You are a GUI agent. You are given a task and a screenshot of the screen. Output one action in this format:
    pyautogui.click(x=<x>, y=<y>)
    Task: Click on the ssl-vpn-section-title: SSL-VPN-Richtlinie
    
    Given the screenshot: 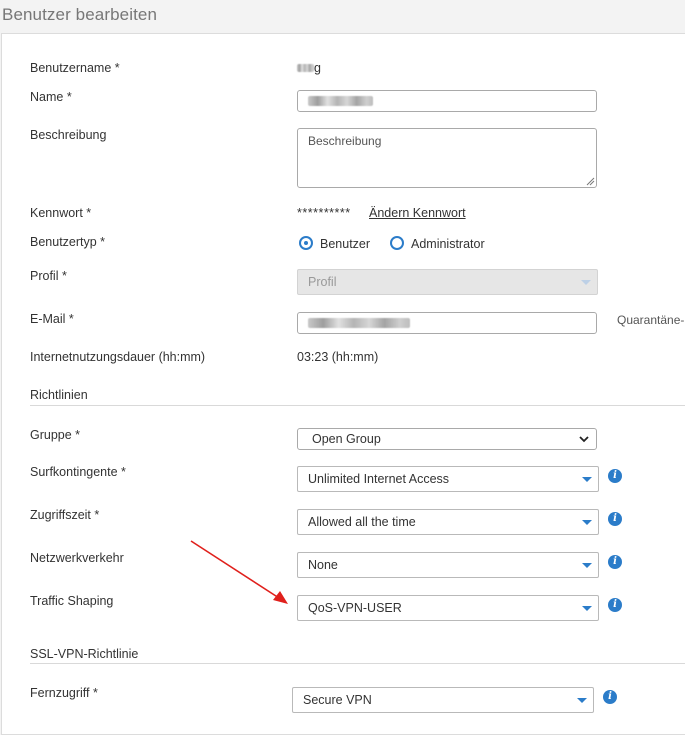 What is the action you would take?
    pyautogui.click(x=84, y=654)
    